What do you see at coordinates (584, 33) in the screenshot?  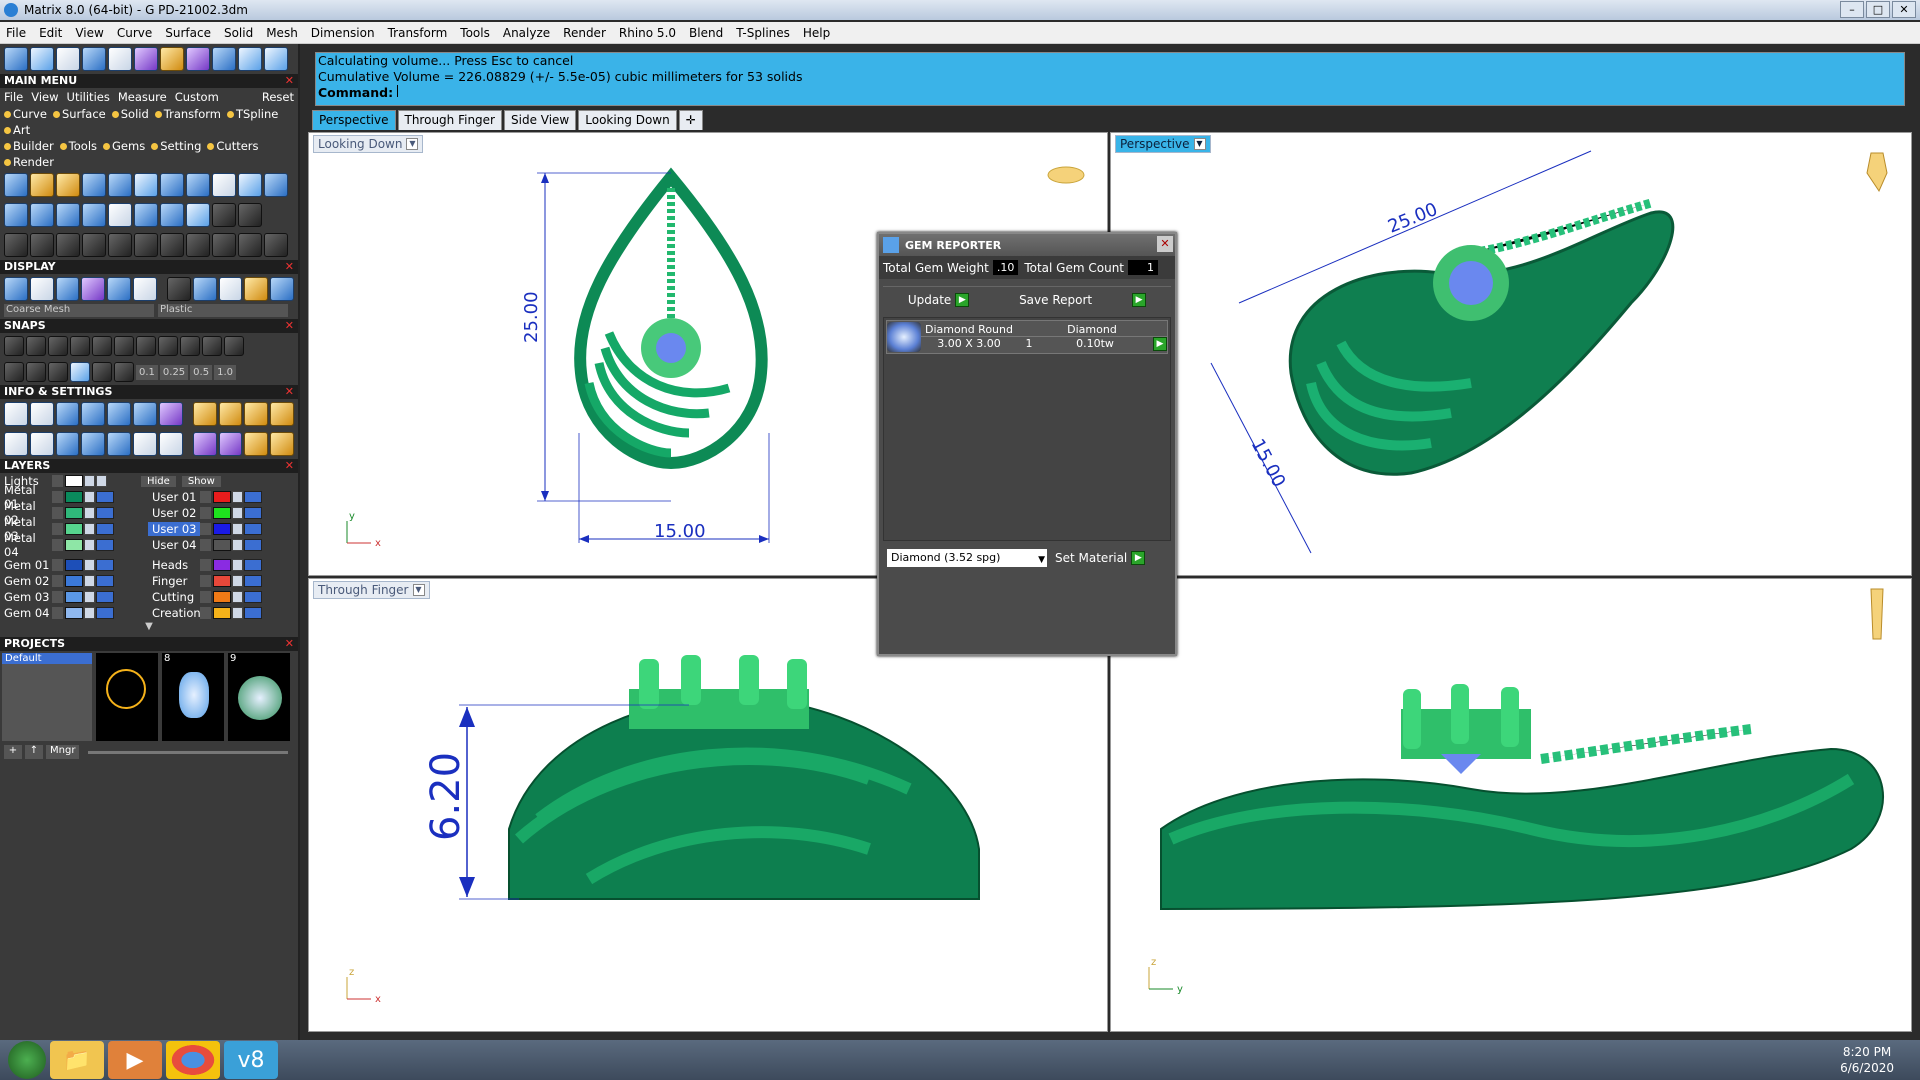 I see `menu-render: Render` at bounding box center [584, 33].